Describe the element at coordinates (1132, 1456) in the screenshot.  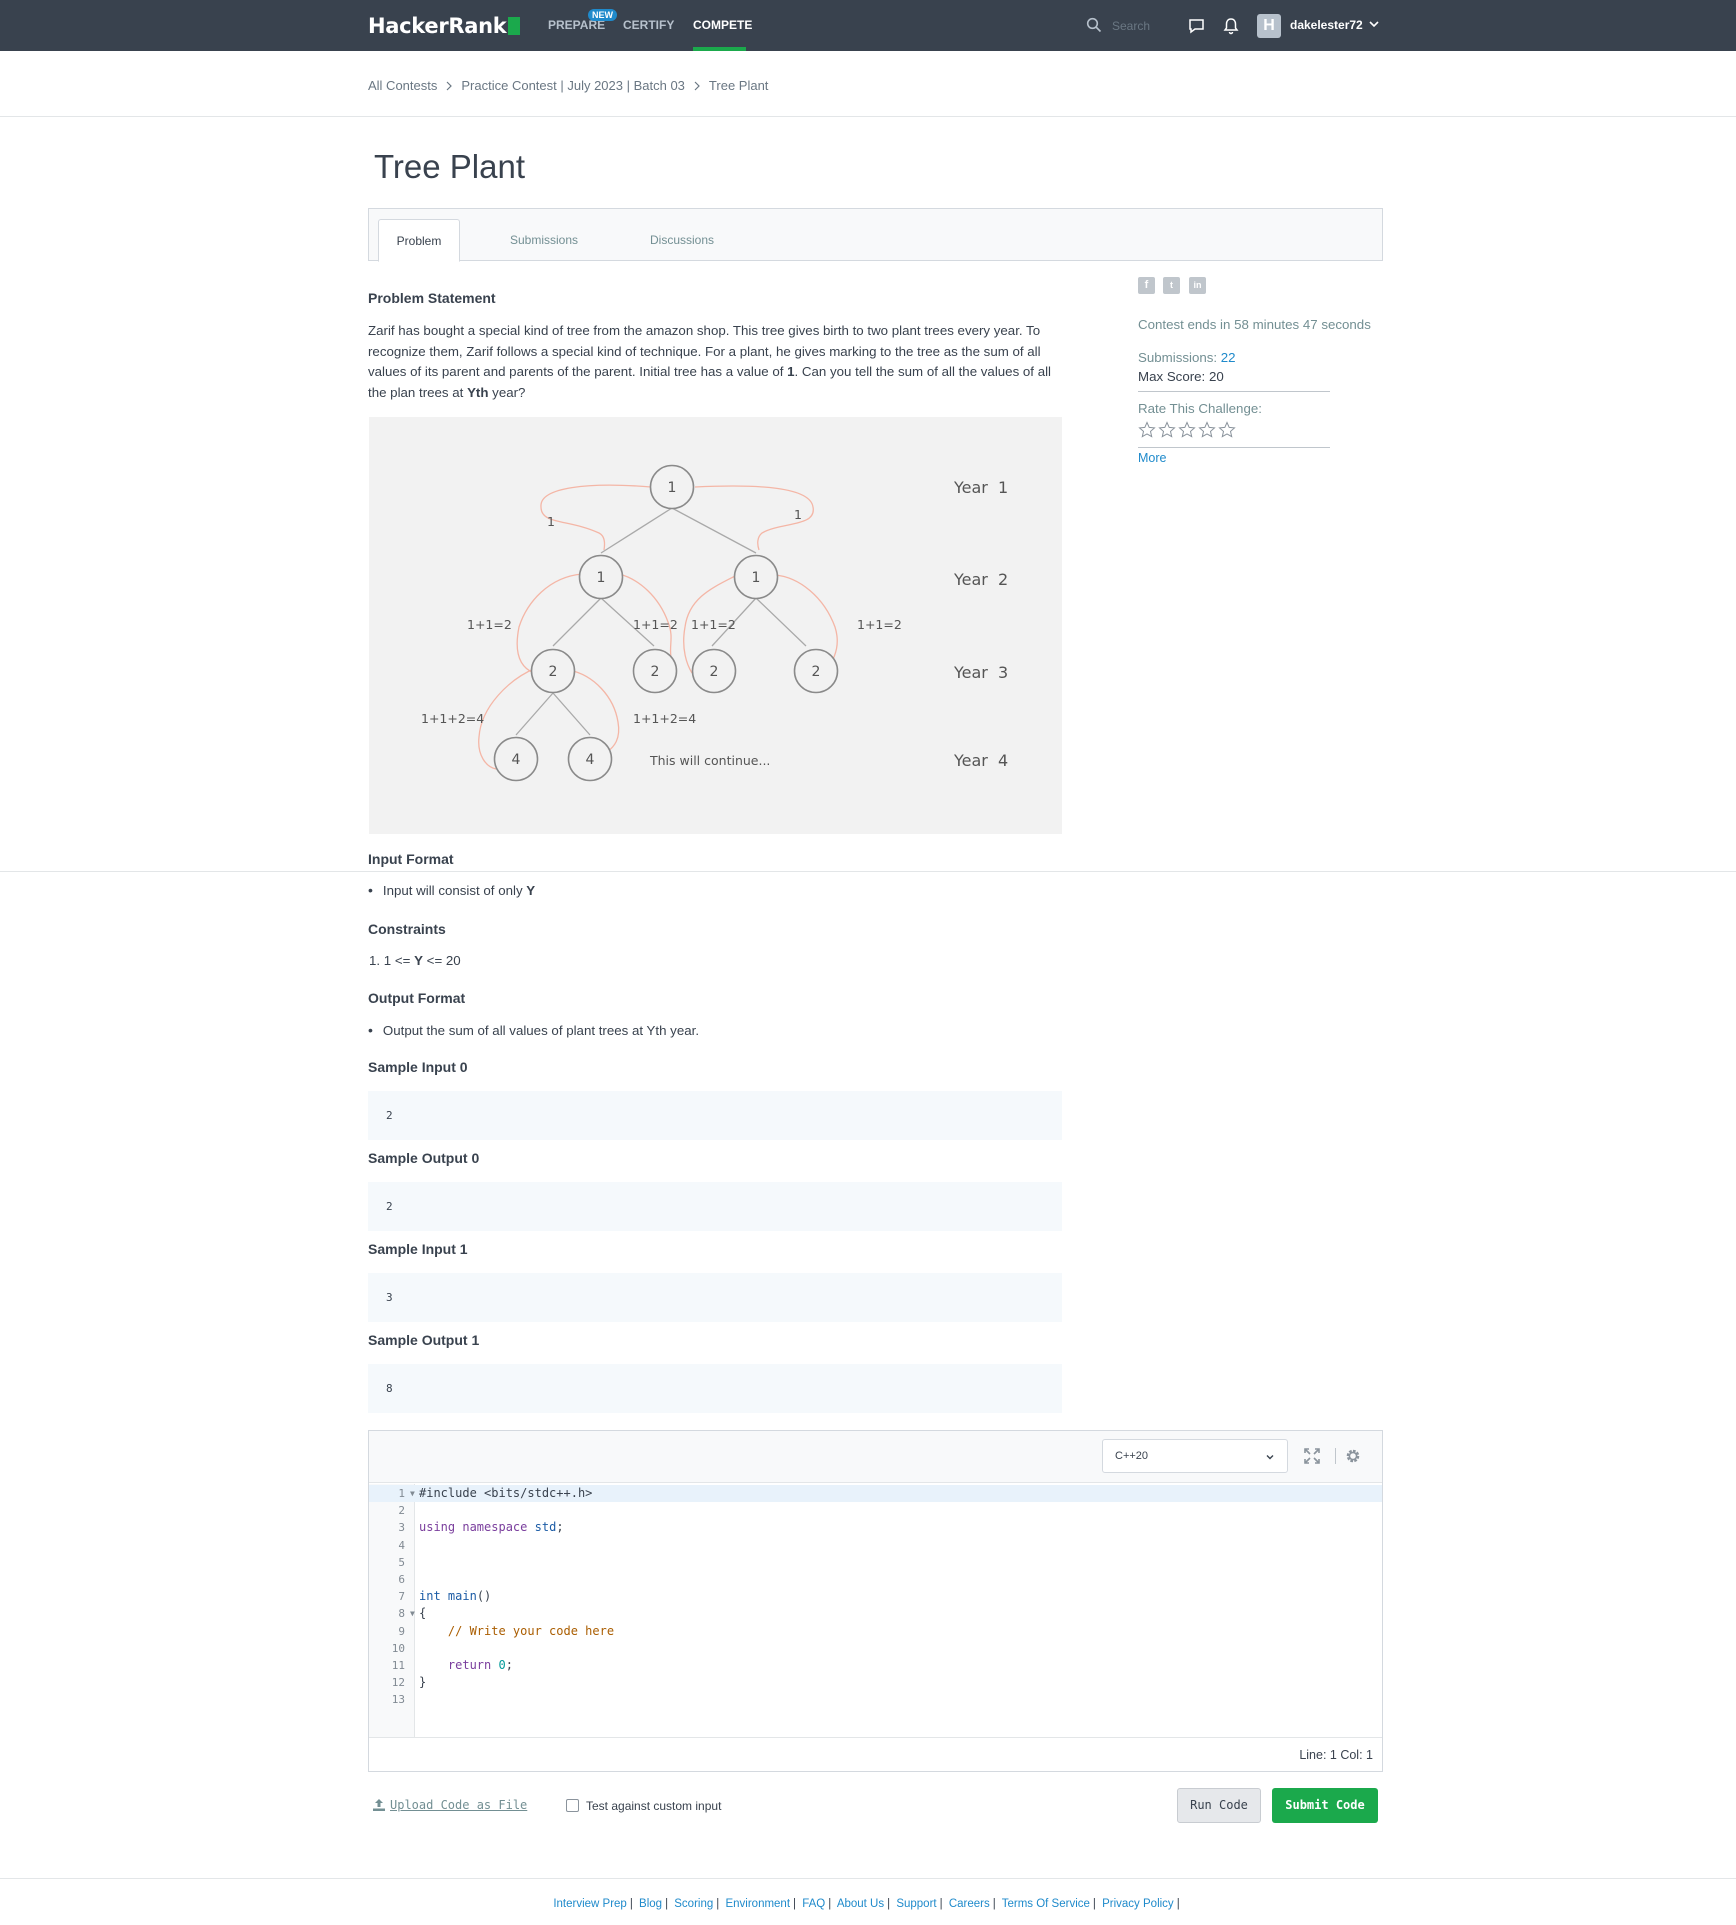
I see `language-value: C++20` at that location.